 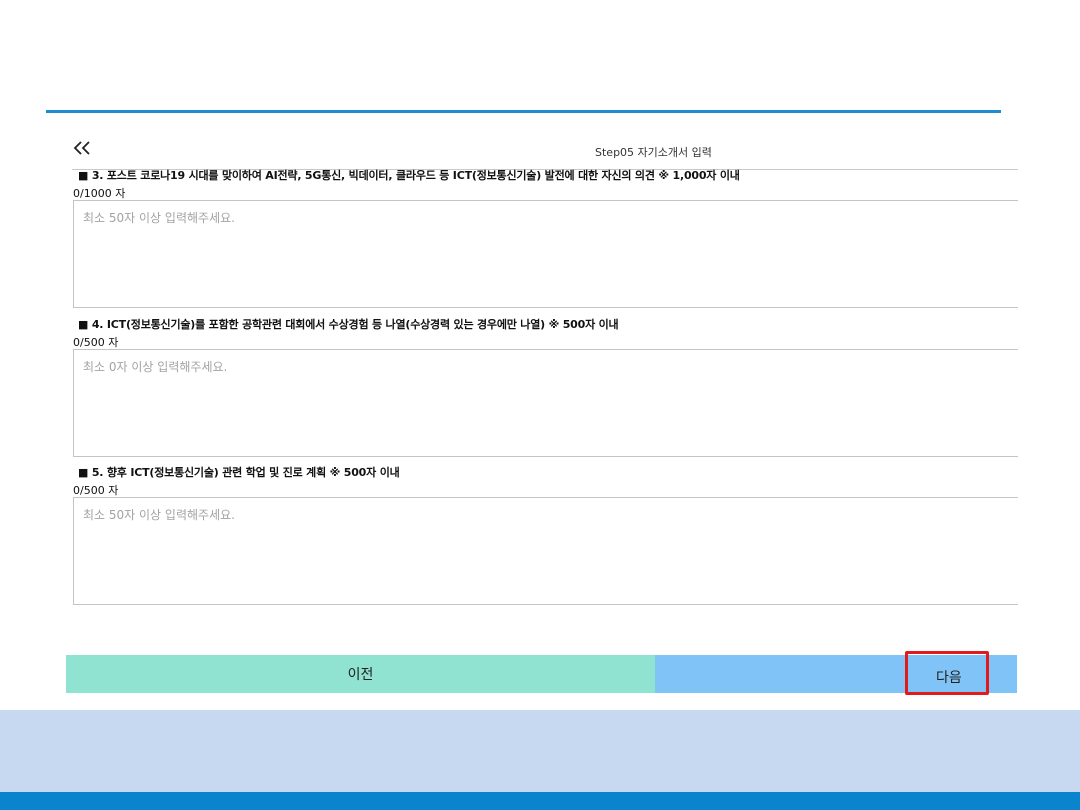 What do you see at coordinates (540, 801) in the screenshot?
I see `footer-bottom-bar` at bounding box center [540, 801].